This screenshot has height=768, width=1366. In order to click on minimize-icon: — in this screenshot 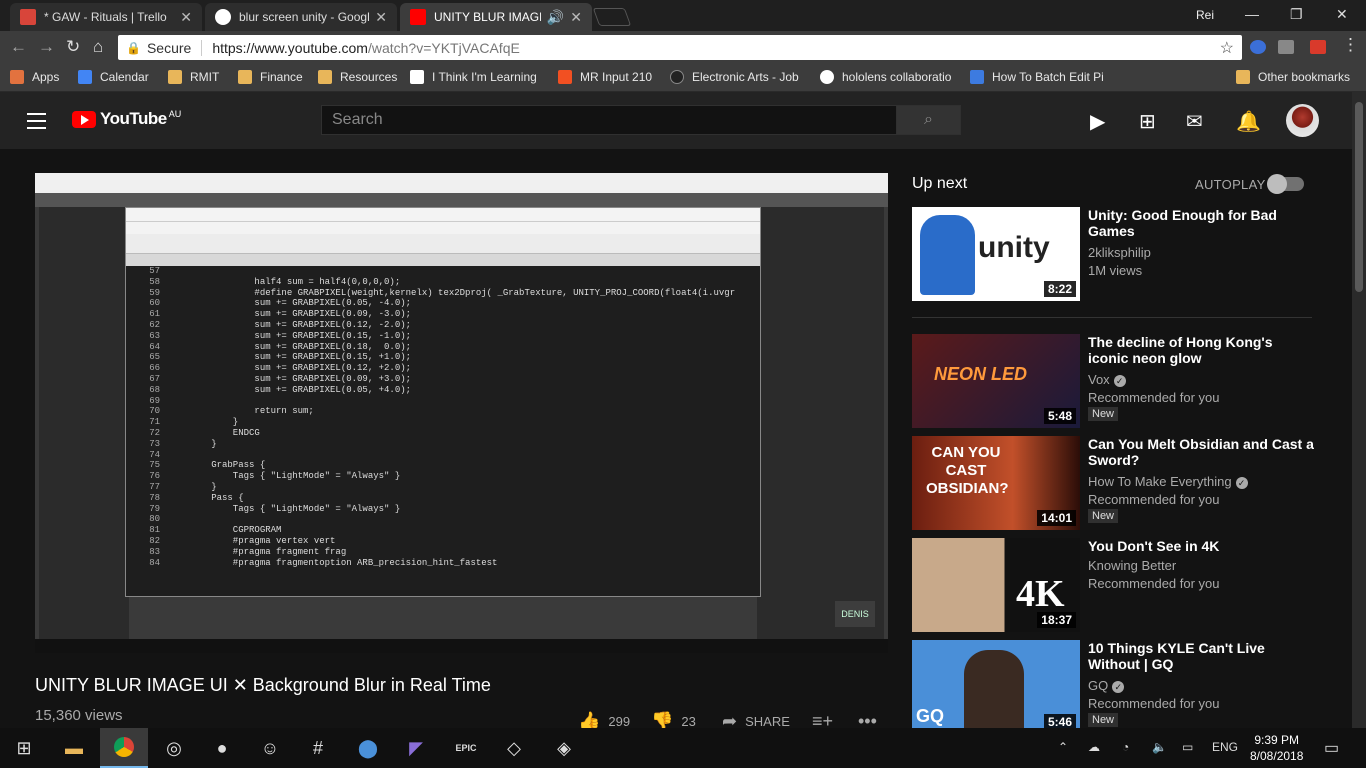, I will do `click(1252, 14)`.